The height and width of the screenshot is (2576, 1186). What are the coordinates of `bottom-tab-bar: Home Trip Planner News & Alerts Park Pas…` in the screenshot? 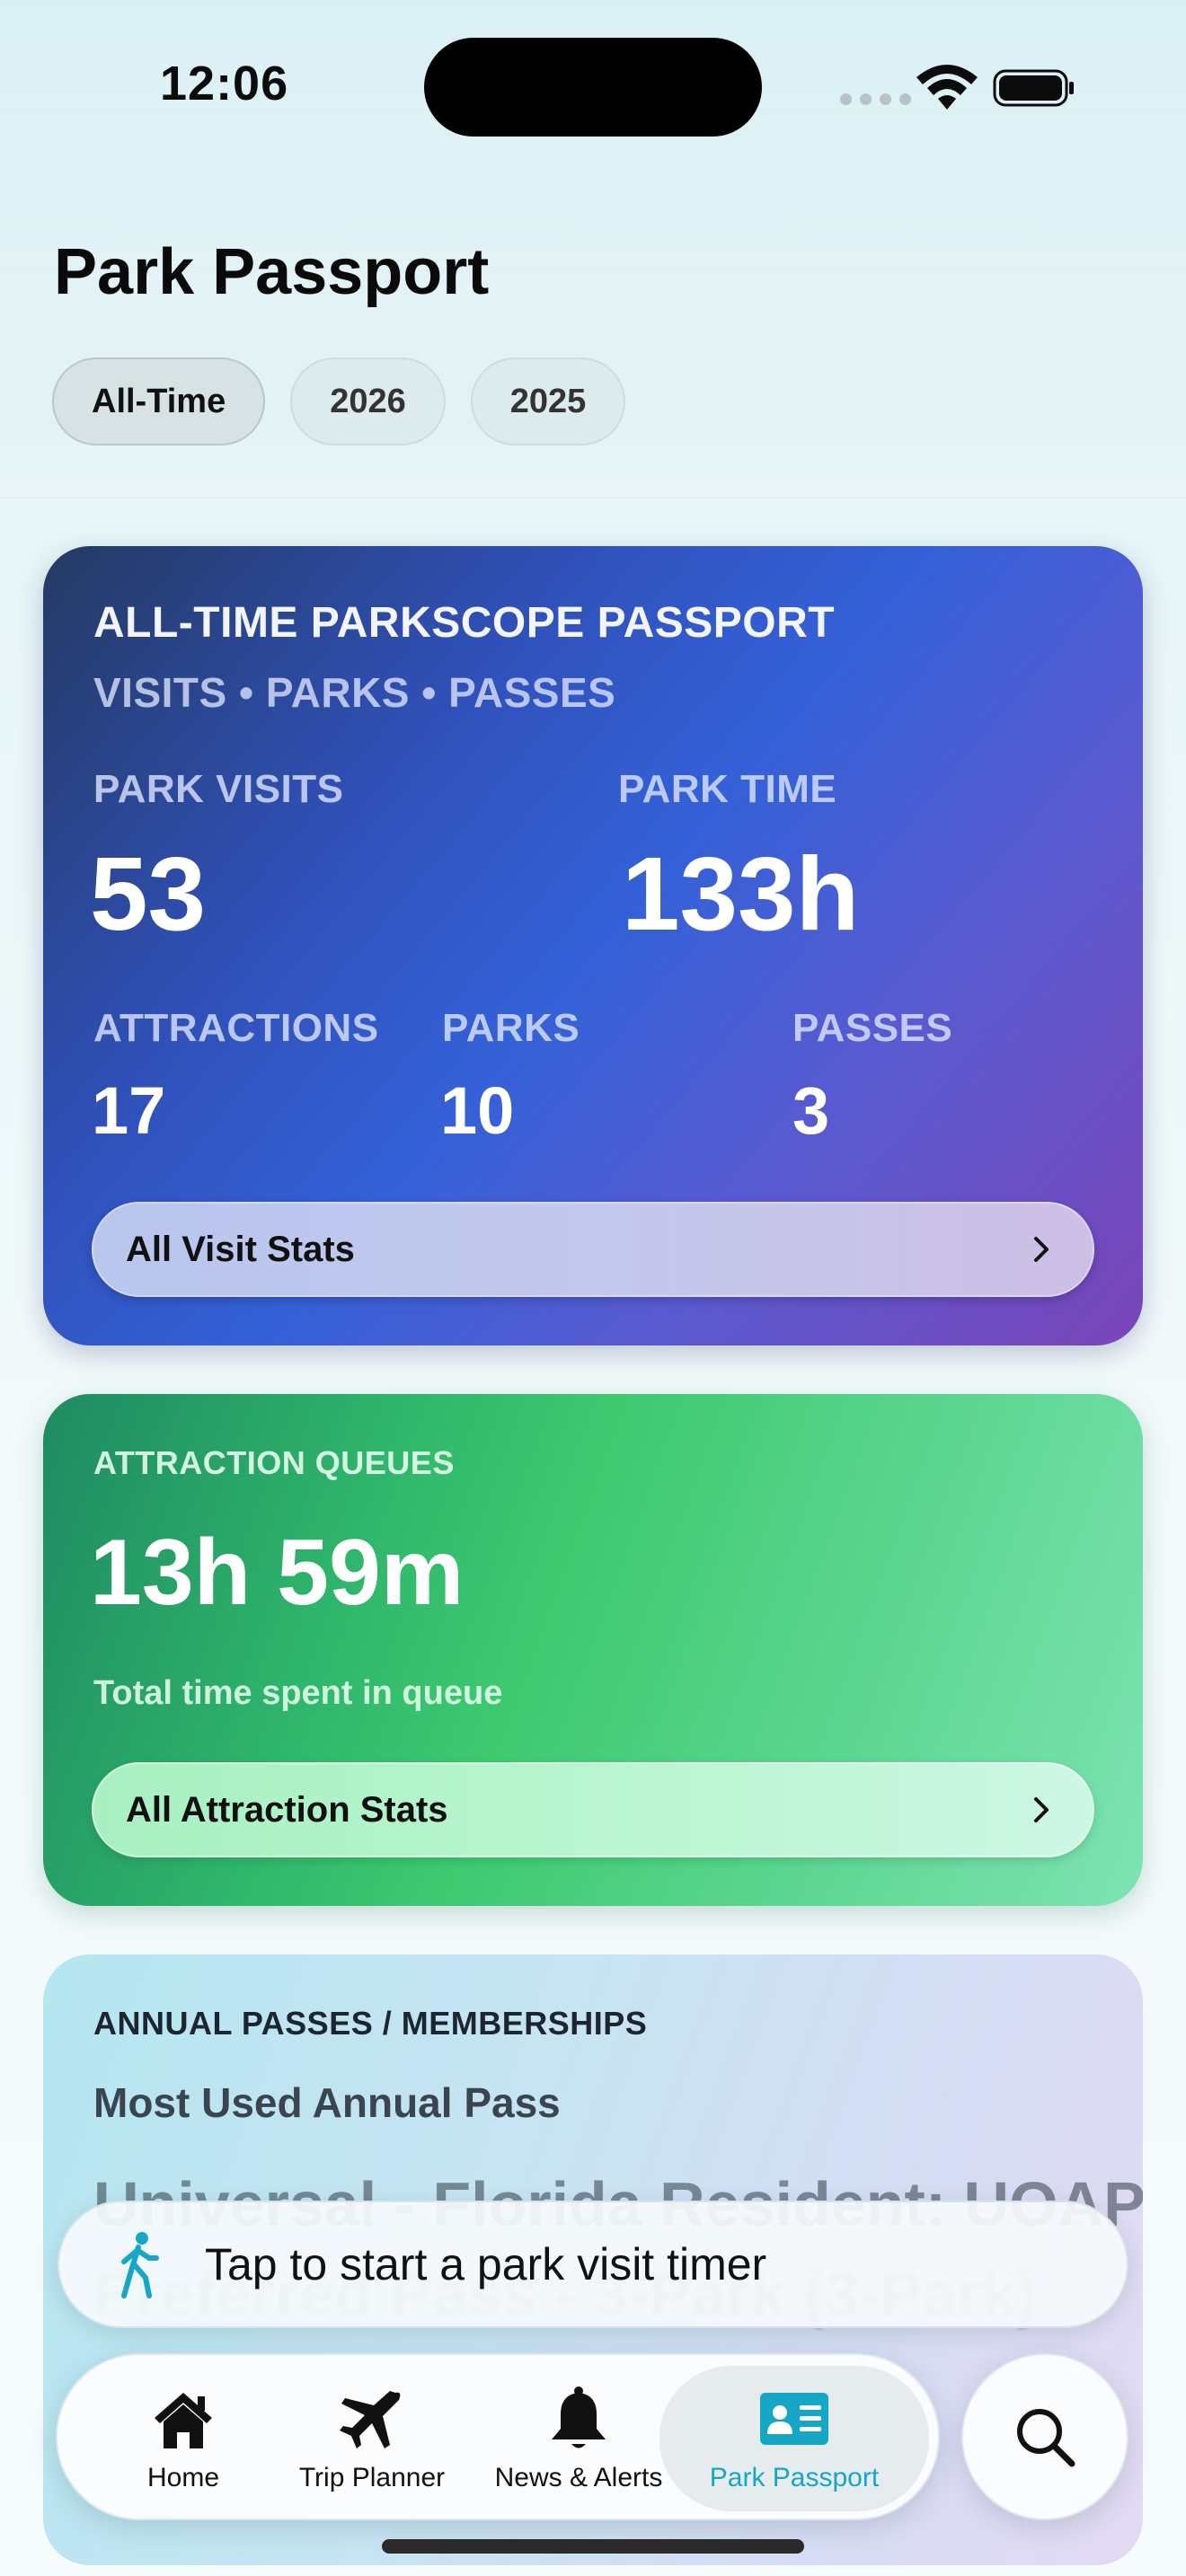 It's located at (498, 2436).